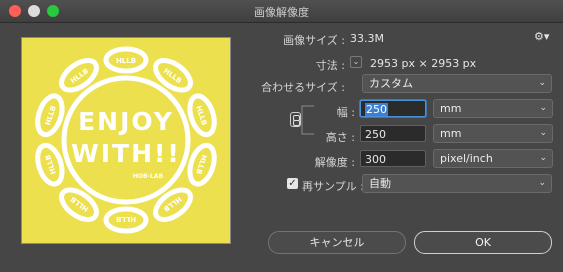 Image resolution: width=563 pixels, height=272 pixels. I want to click on fit-to-label: 合わせるサイズ :, so click(303, 87).